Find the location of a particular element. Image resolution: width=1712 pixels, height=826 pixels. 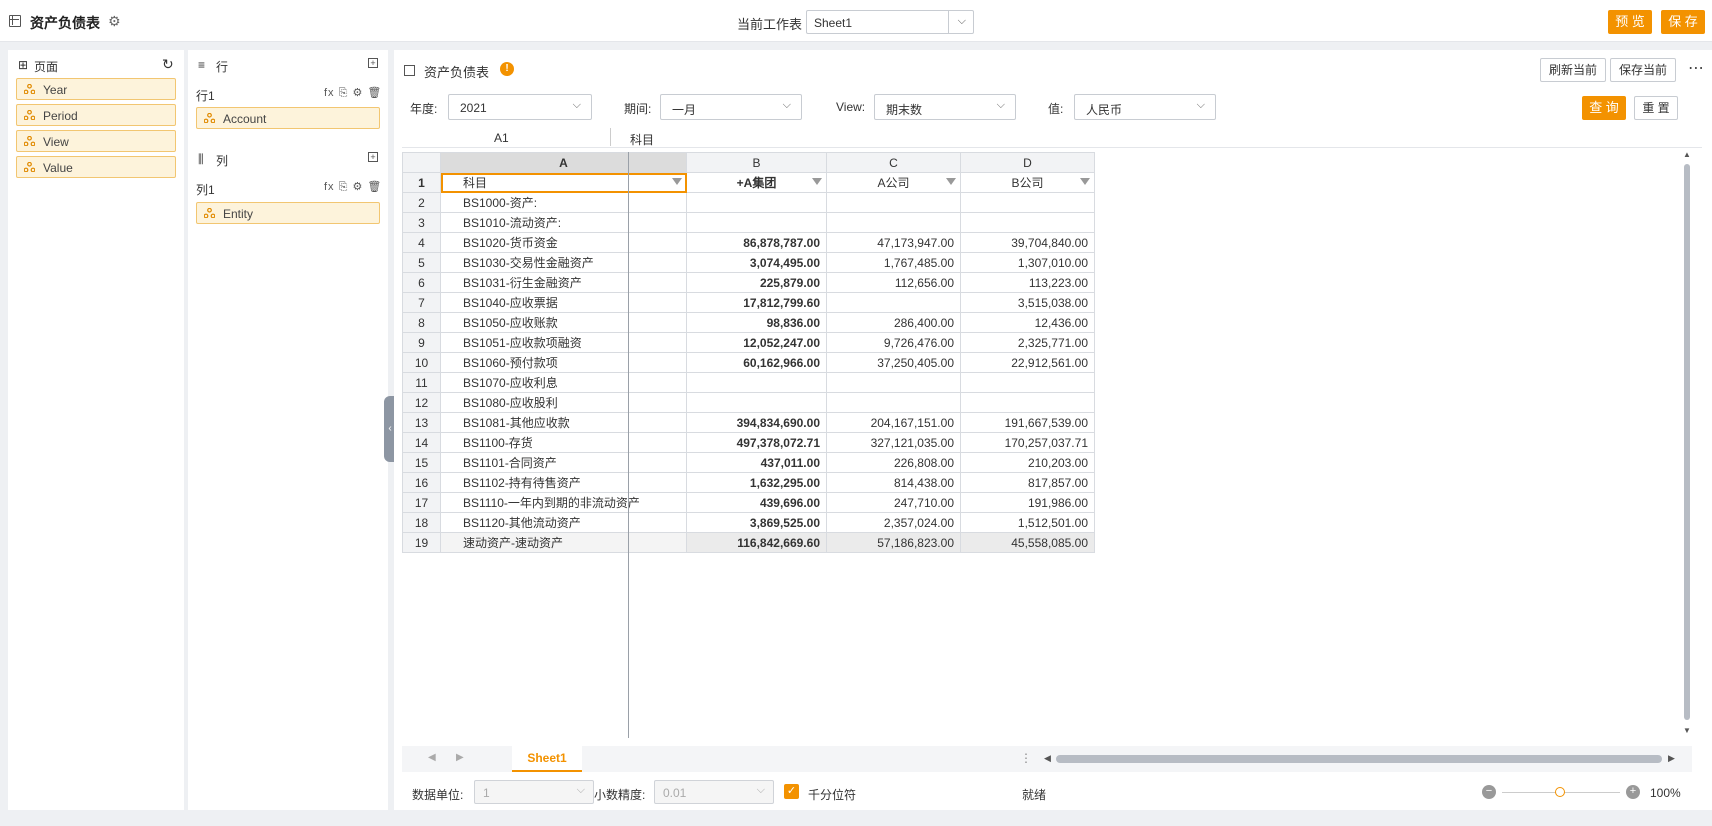

row-header: 10 is located at coordinates (421, 362).